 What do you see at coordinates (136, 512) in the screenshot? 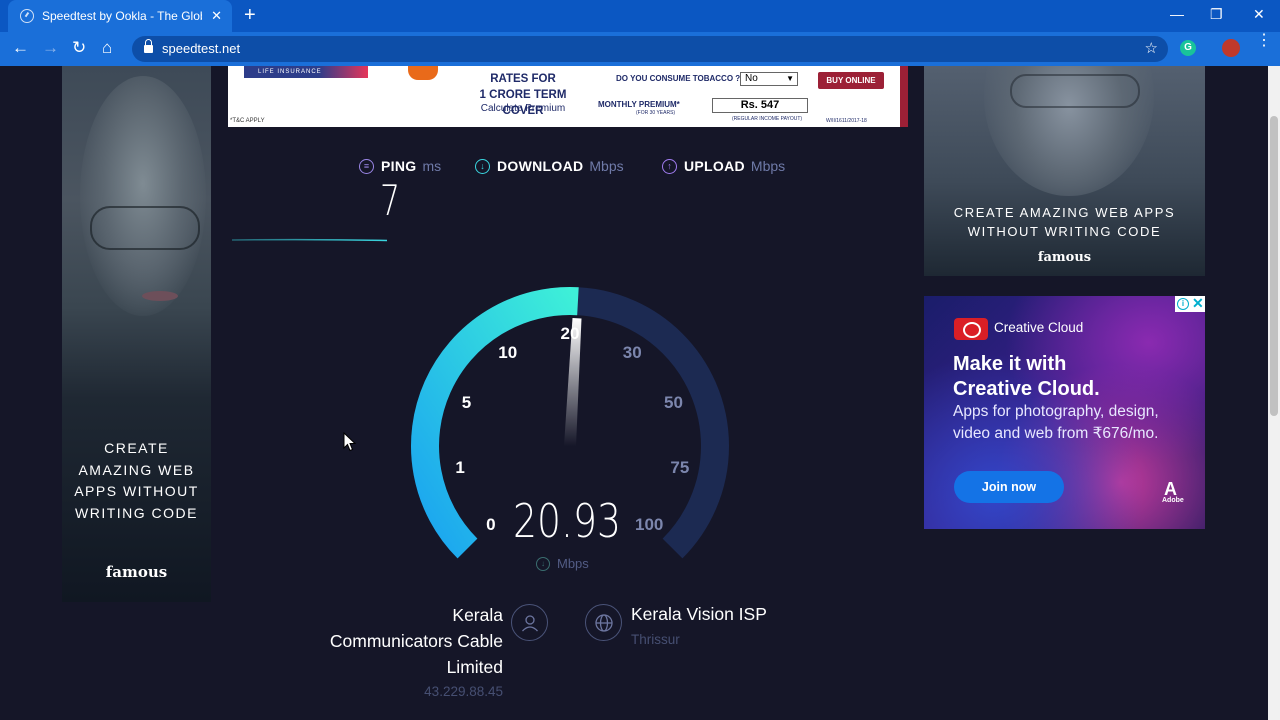
I see `ad-left-line: WRITING CODE` at bounding box center [136, 512].